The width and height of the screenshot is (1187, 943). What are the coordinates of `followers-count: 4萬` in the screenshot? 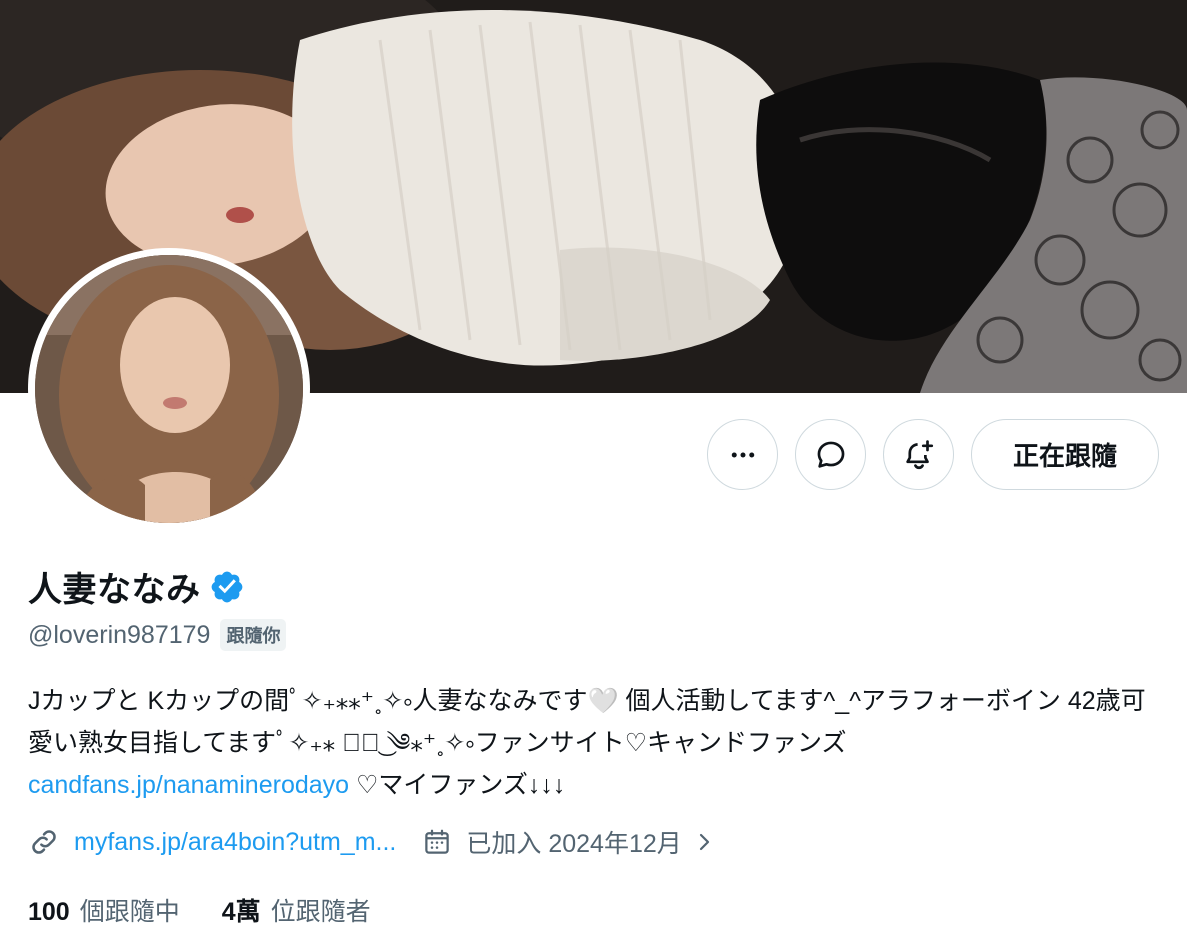 It's located at (241, 912).